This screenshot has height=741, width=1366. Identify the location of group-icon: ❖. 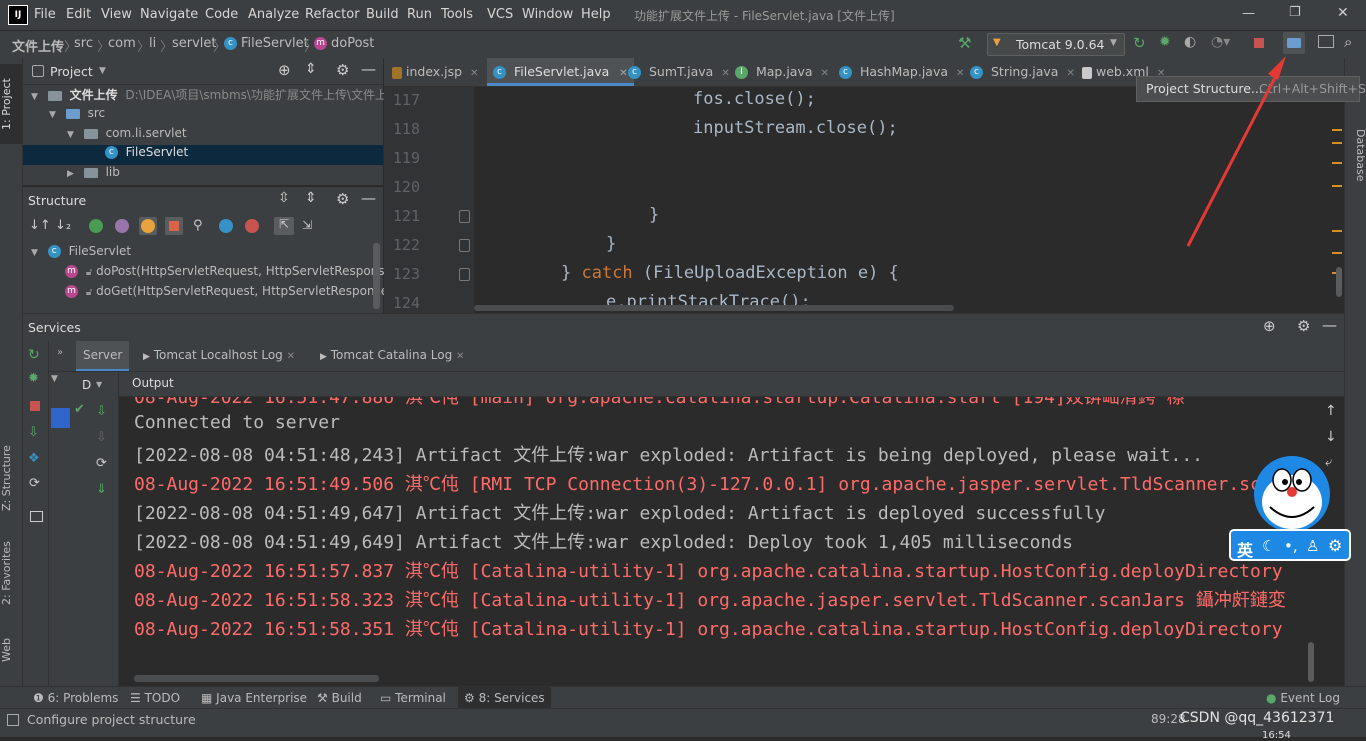
(34, 458).